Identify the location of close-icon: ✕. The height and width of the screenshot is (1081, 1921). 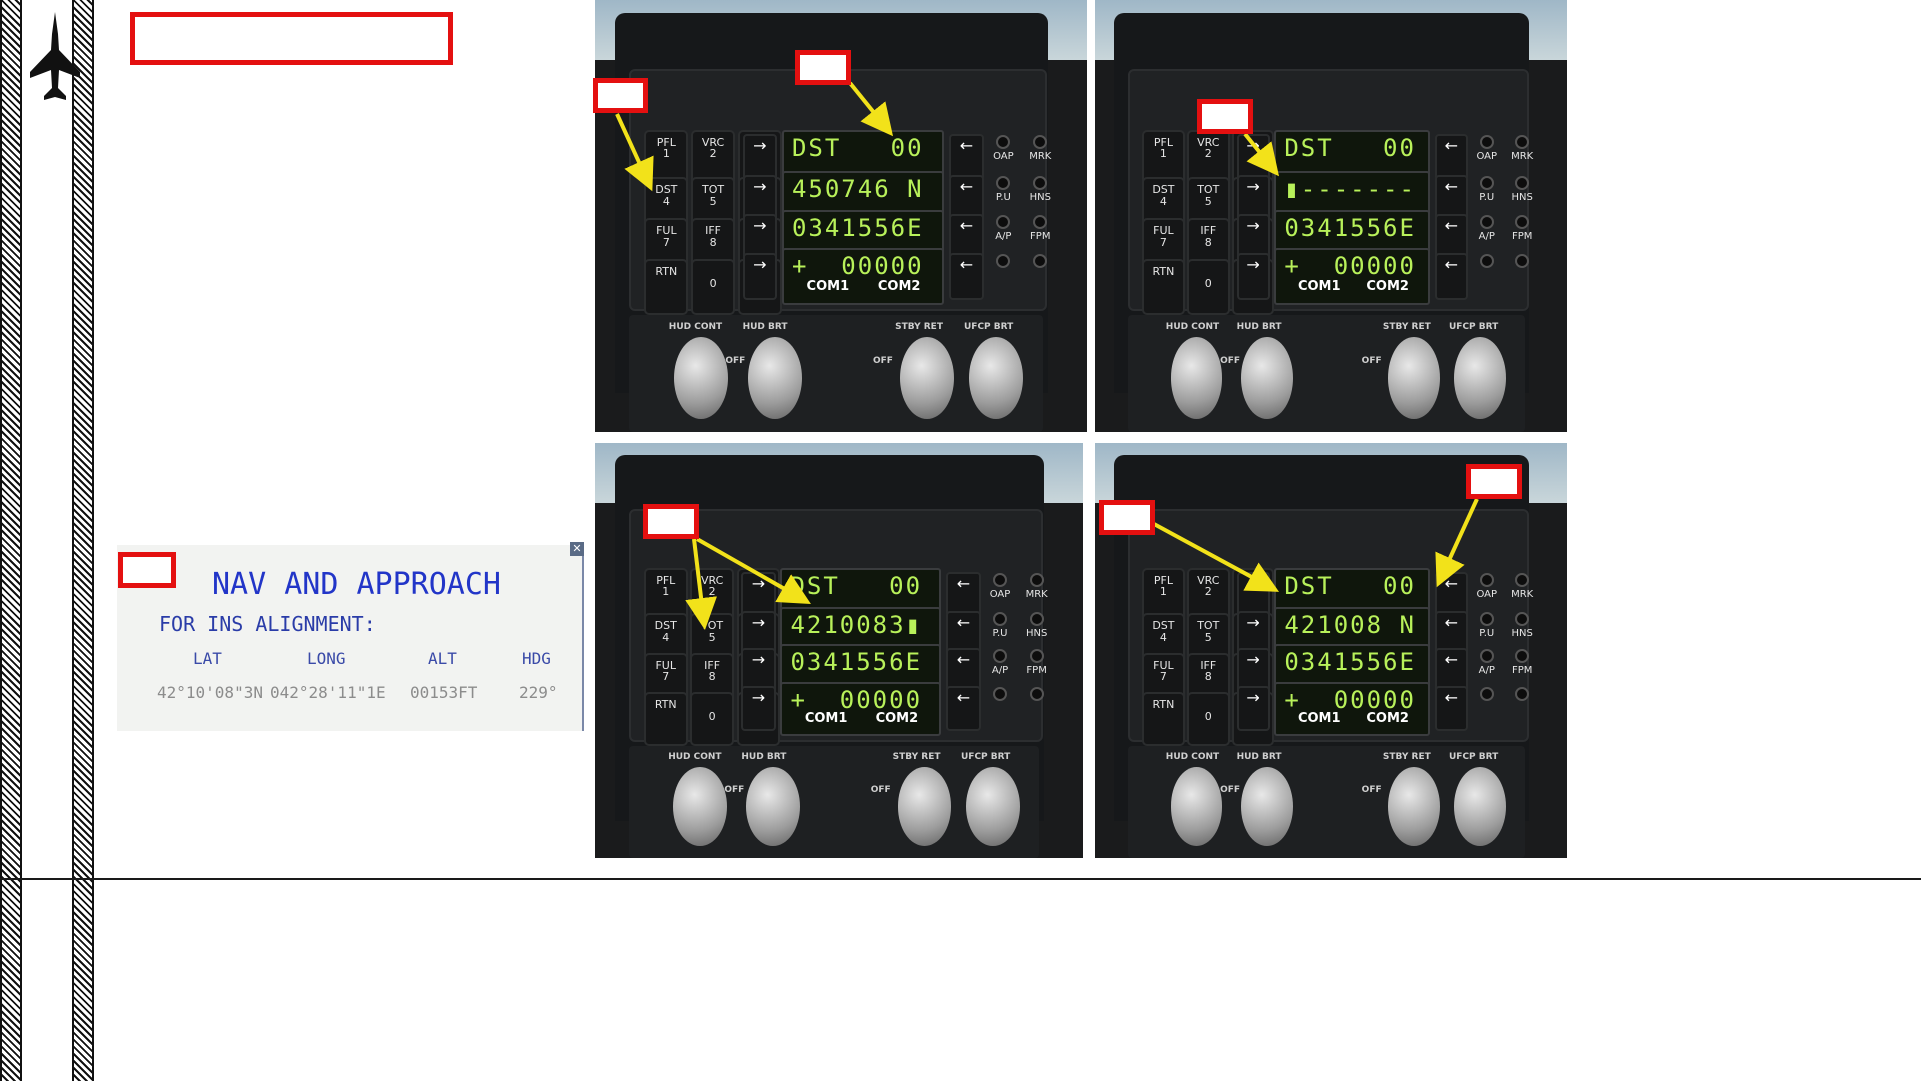
(577, 549).